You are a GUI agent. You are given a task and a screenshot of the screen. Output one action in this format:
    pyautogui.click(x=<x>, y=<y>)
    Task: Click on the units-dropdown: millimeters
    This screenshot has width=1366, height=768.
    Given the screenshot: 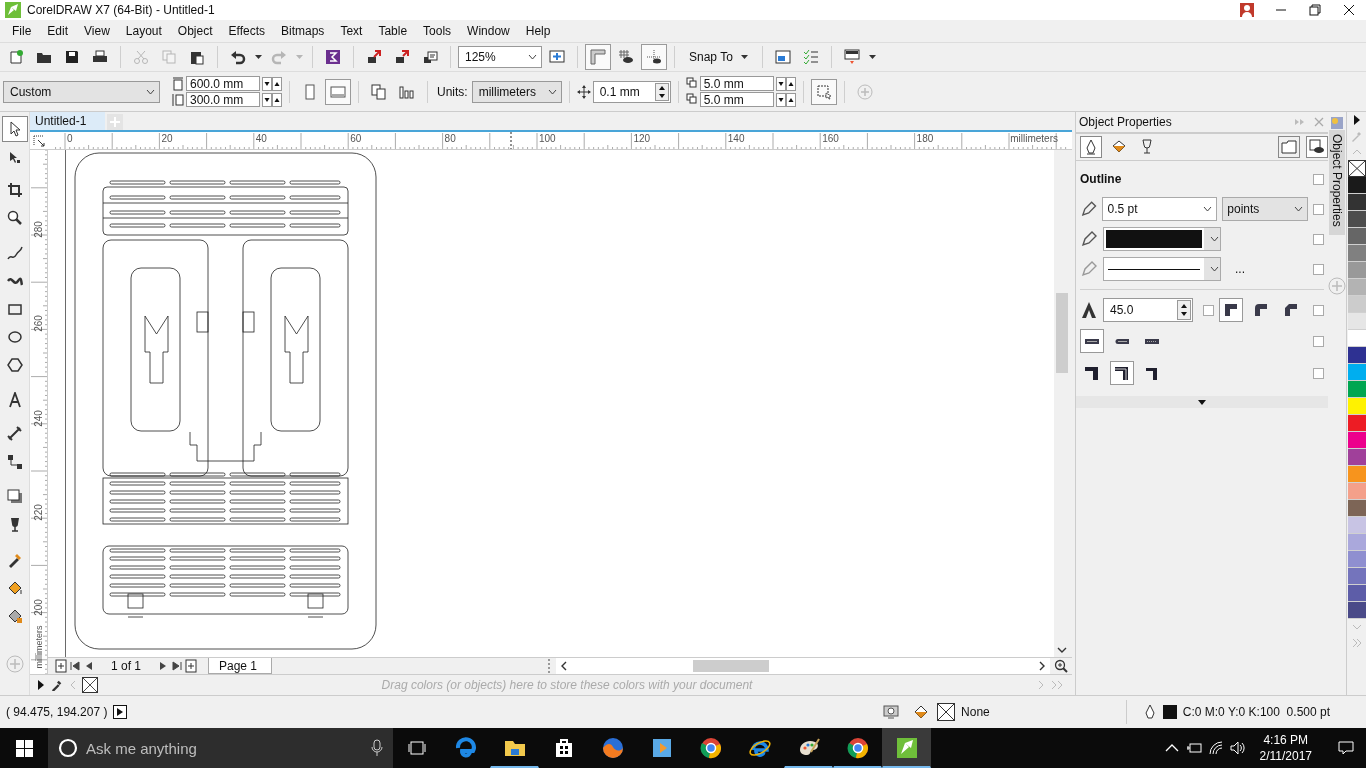 What is the action you would take?
    pyautogui.click(x=516, y=91)
    